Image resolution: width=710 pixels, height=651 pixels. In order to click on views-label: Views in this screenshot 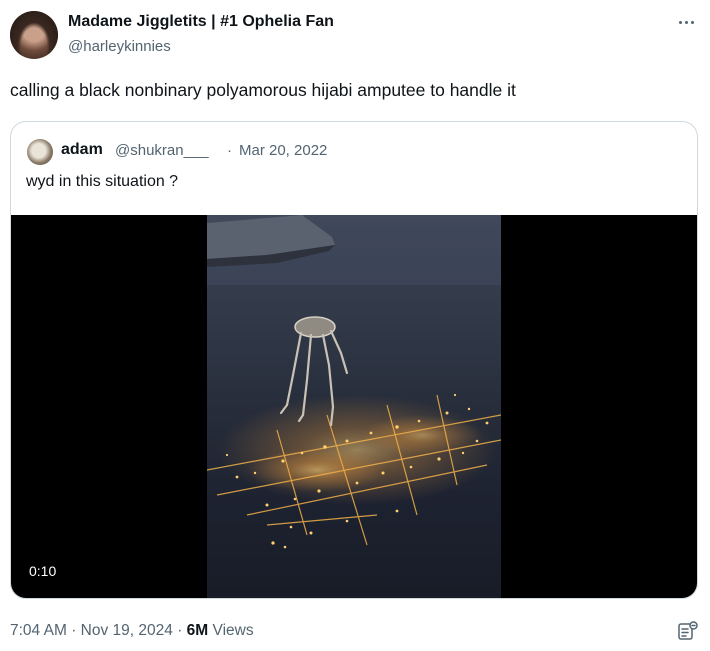, I will do `click(233, 630)`.